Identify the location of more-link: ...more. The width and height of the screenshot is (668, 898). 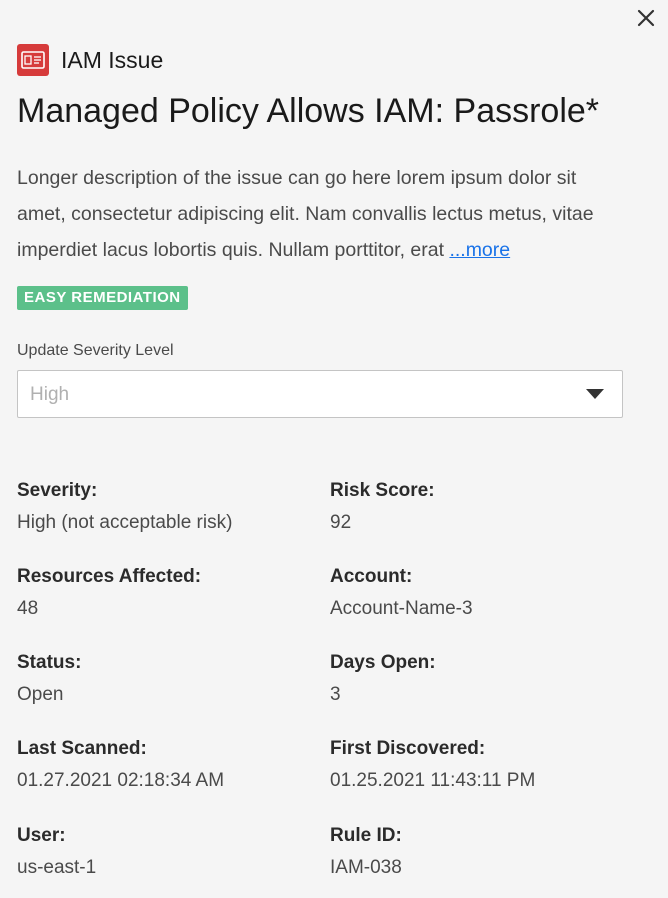
(479, 250).